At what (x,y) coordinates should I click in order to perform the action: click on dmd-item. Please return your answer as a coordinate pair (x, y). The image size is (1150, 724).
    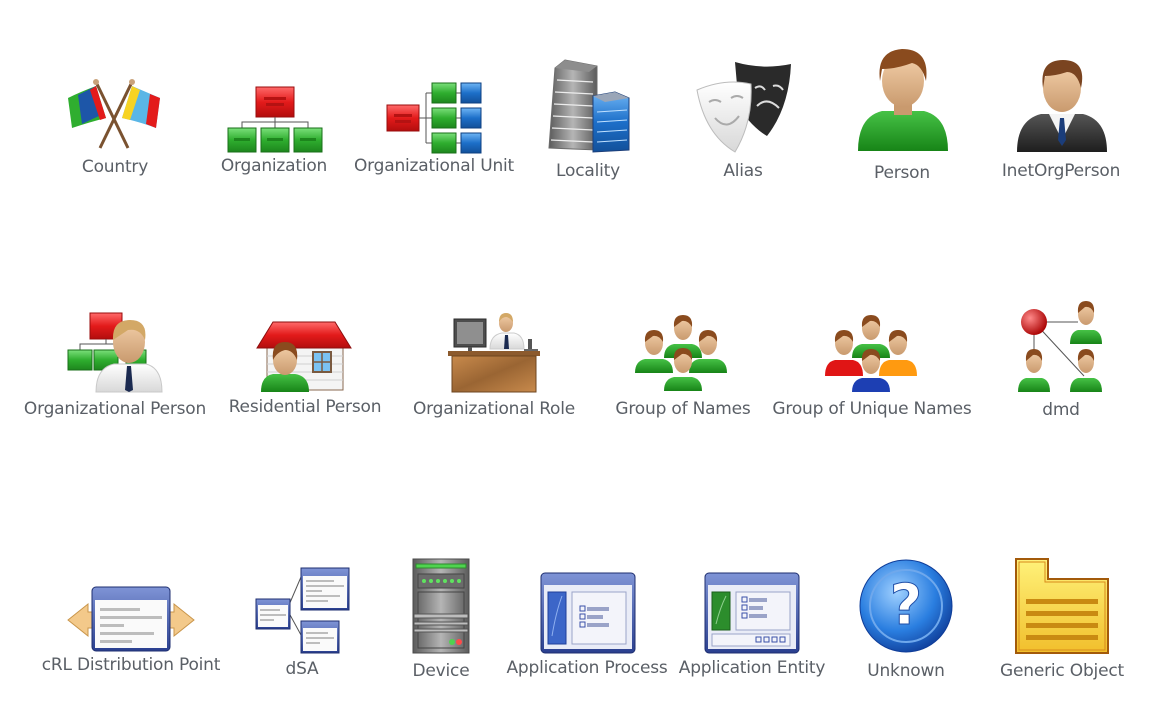
    Looking at the image, I should click on (1062, 346).